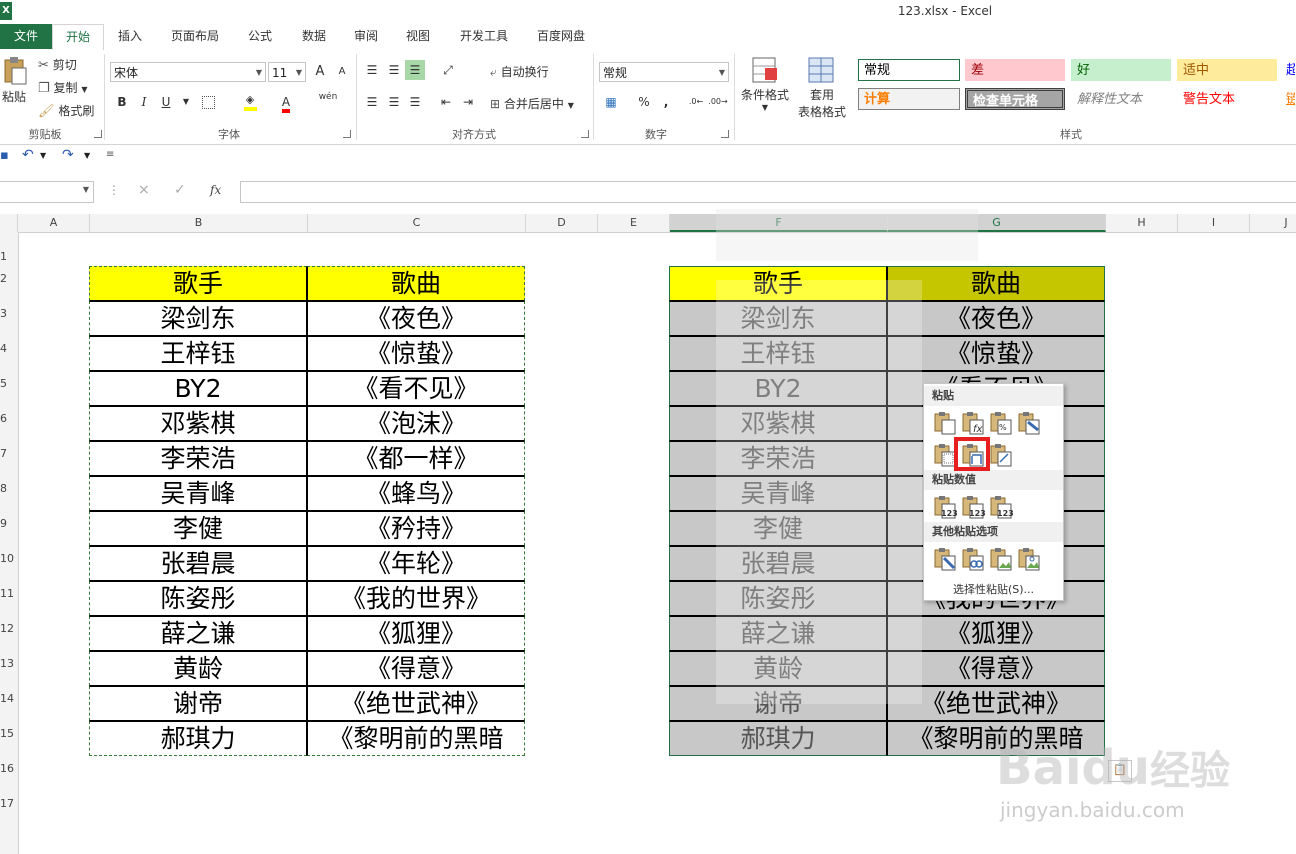 The width and height of the screenshot is (1296, 854). What do you see at coordinates (446, 102) in the screenshot?
I see `decrease-indent-button: ⇤` at bounding box center [446, 102].